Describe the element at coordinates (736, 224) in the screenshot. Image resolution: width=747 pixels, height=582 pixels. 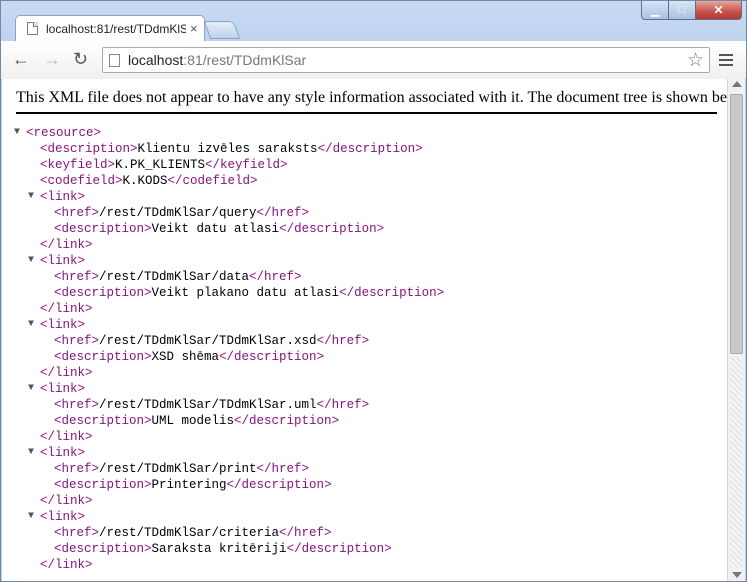
I see `scroll-thumb` at that location.